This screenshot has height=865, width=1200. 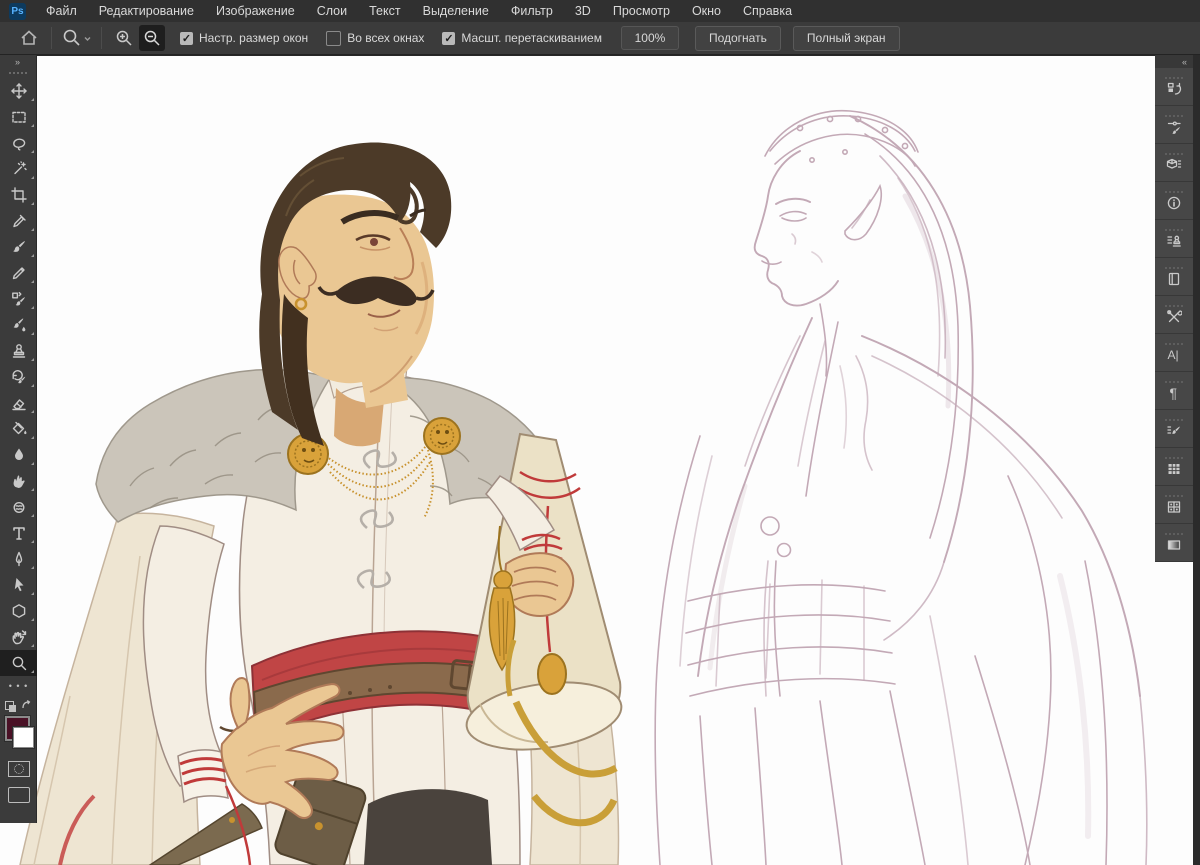 What do you see at coordinates (583, 11) in the screenshot?
I see `menu-3d: 3D` at bounding box center [583, 11].